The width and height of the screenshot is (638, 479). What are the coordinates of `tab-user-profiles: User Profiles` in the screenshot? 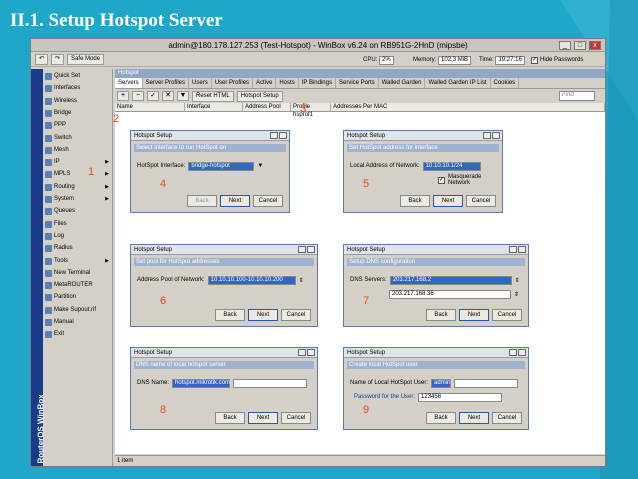 It's located at (233, 83).